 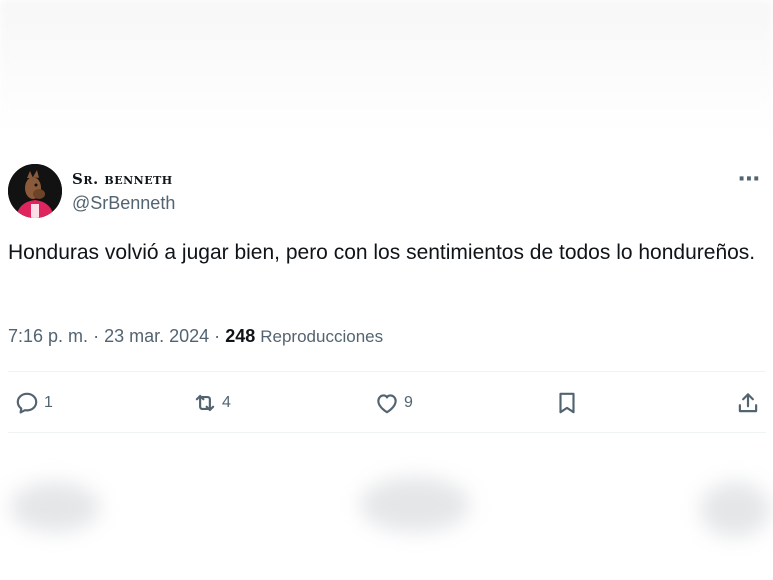 What do you see at coordinates (122, 179) in the screenshot?
I see `display-name: Sr. benneth` at bounding box center [122, 179].